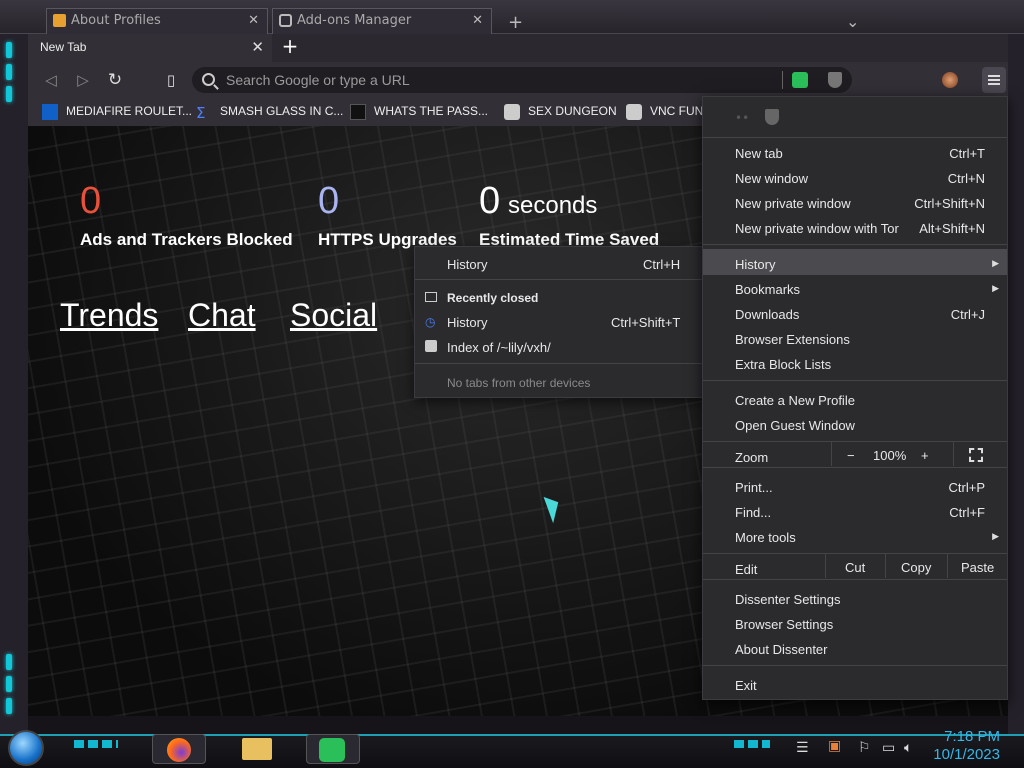  Describe the element at coordinates (515, 22) in the screenshot. I see `add-tab-icon: +` at that location.